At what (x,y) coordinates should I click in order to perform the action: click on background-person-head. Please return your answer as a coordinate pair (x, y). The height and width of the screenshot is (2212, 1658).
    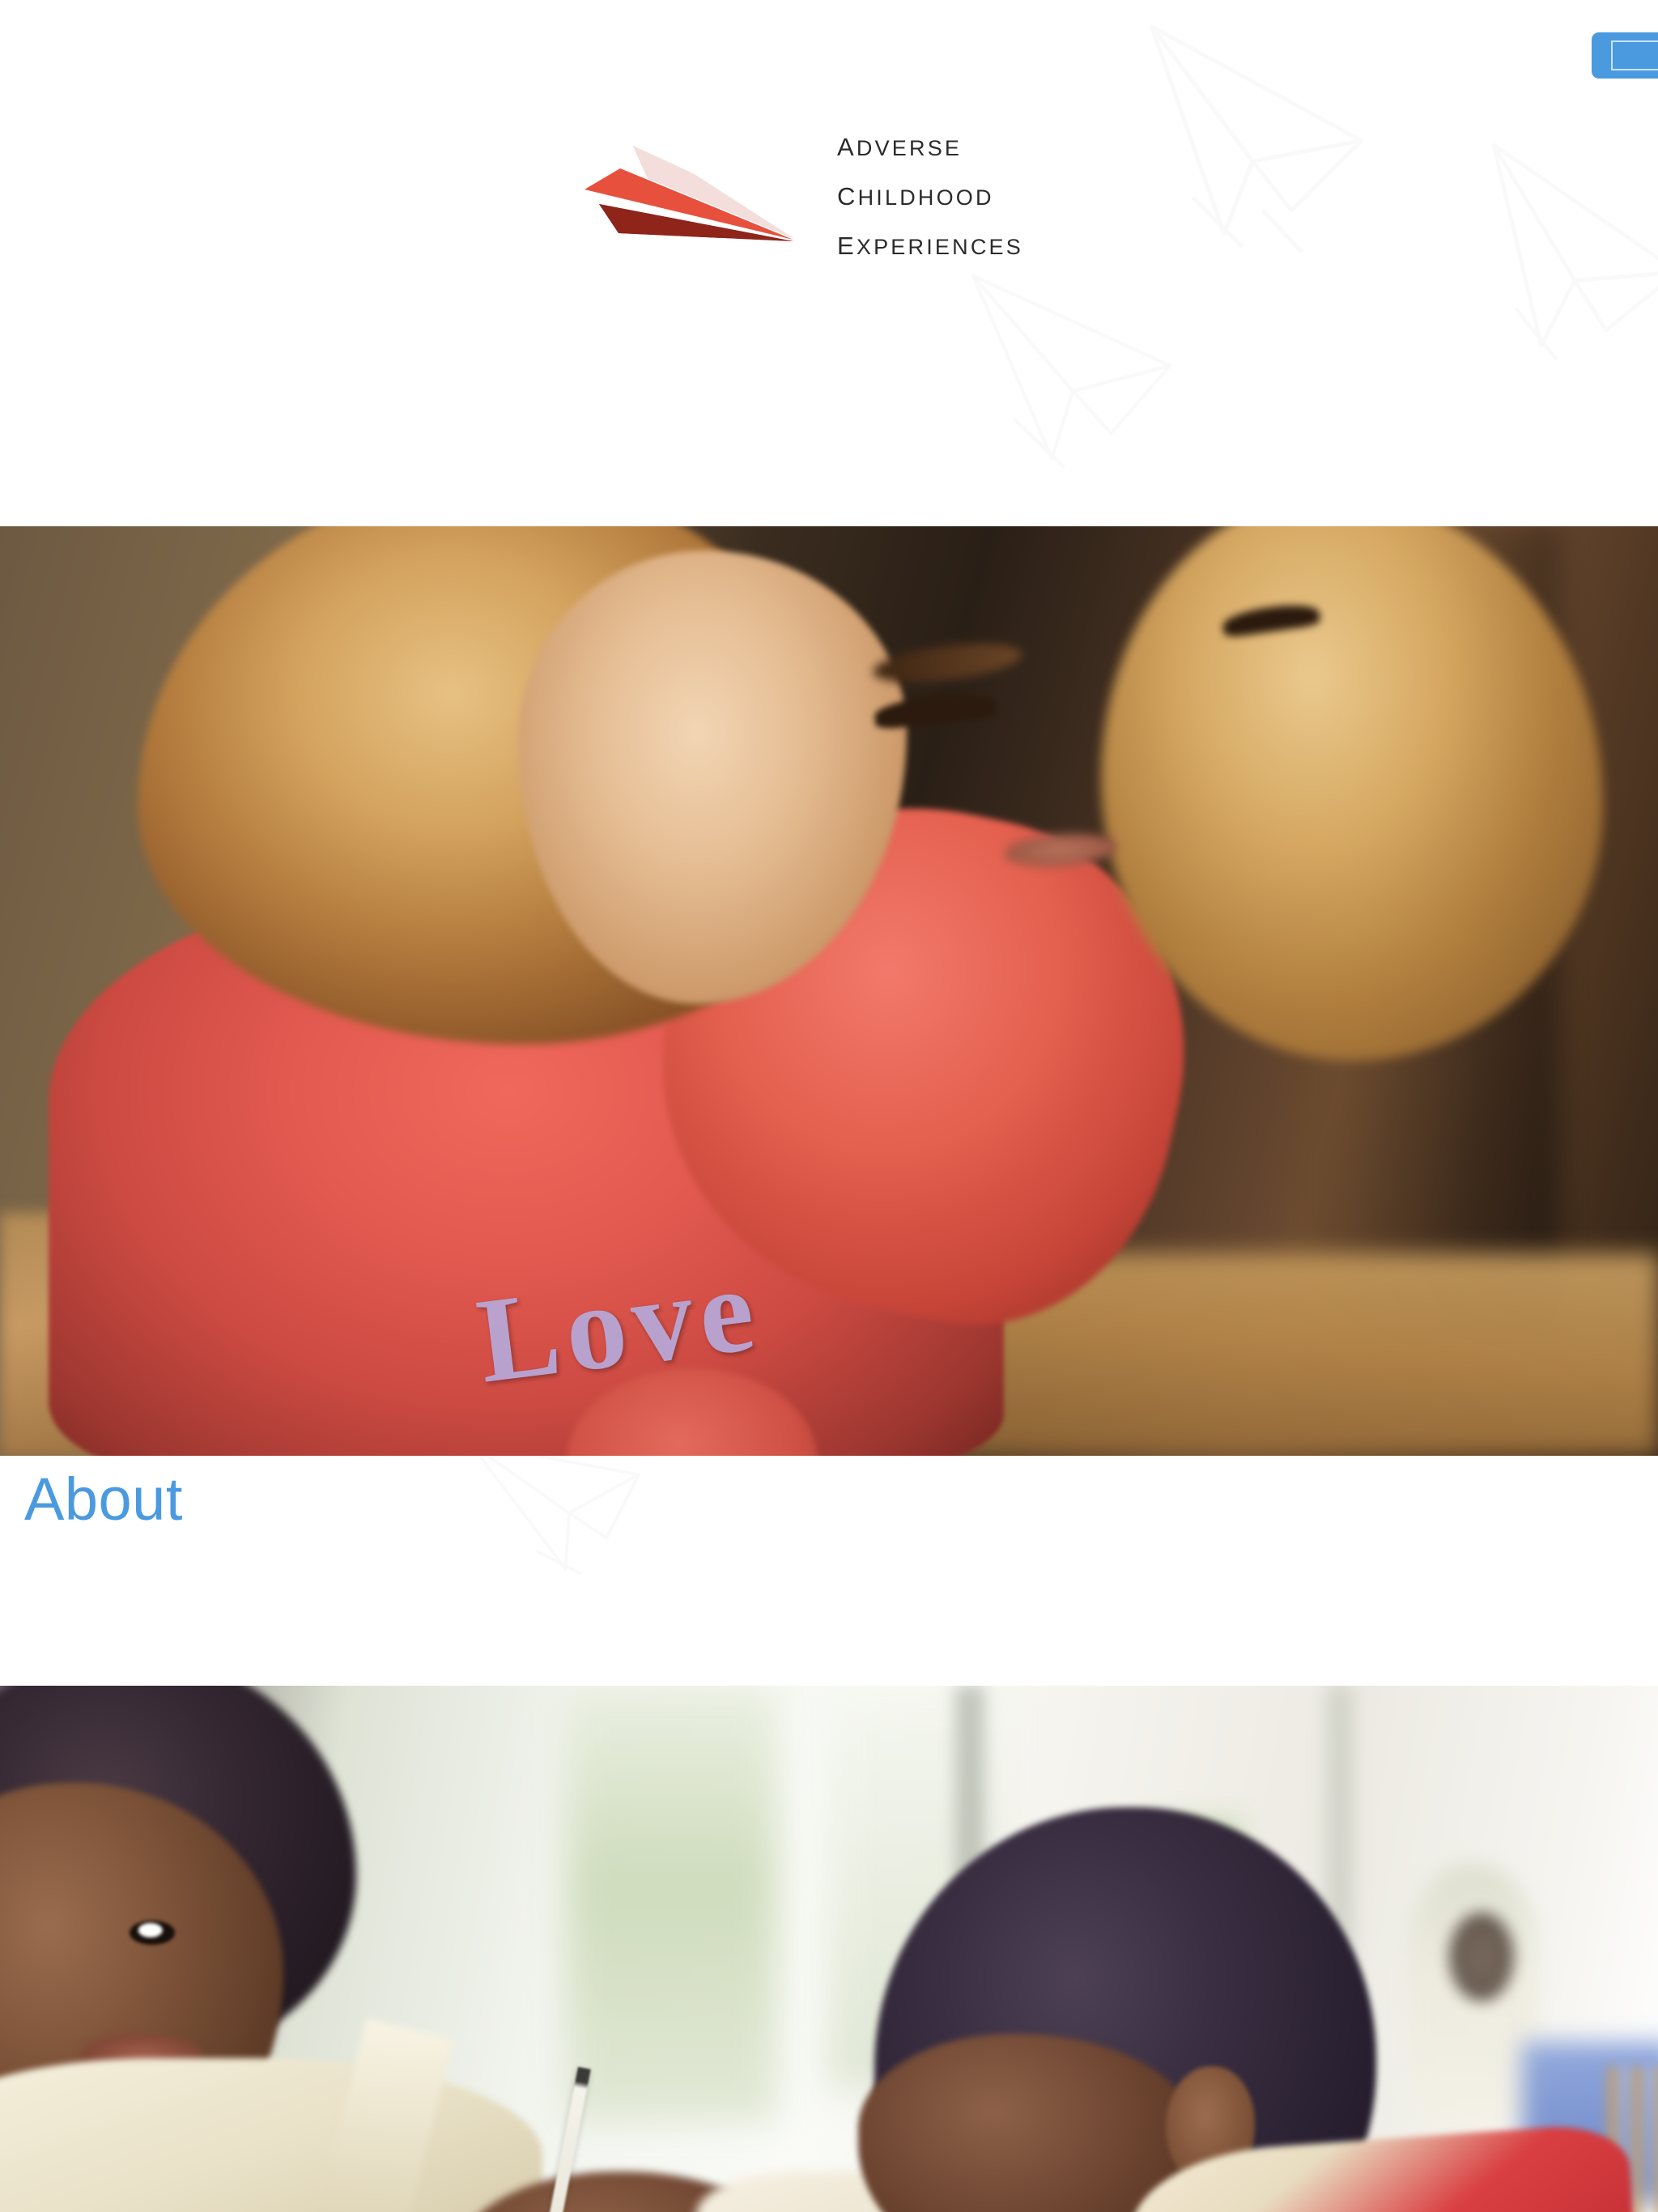
    Looking at the image, I should click on (1481, 1957).